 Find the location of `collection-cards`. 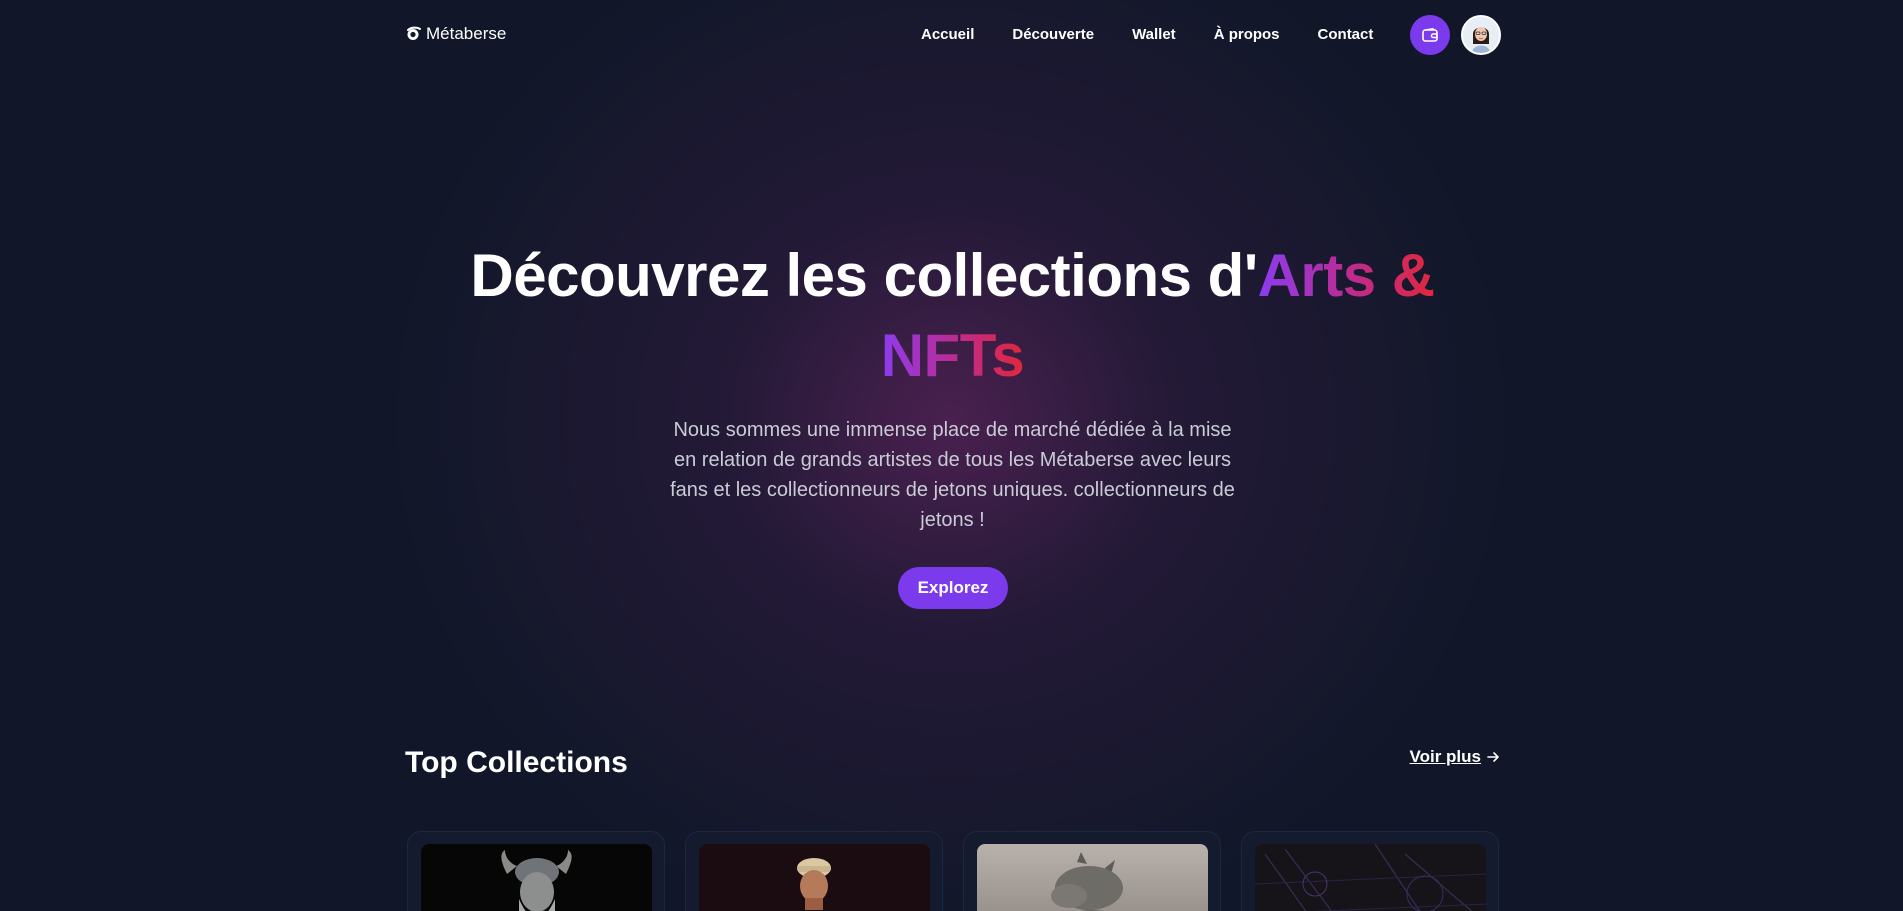

collection-cards is located at coordinates (953, 871).